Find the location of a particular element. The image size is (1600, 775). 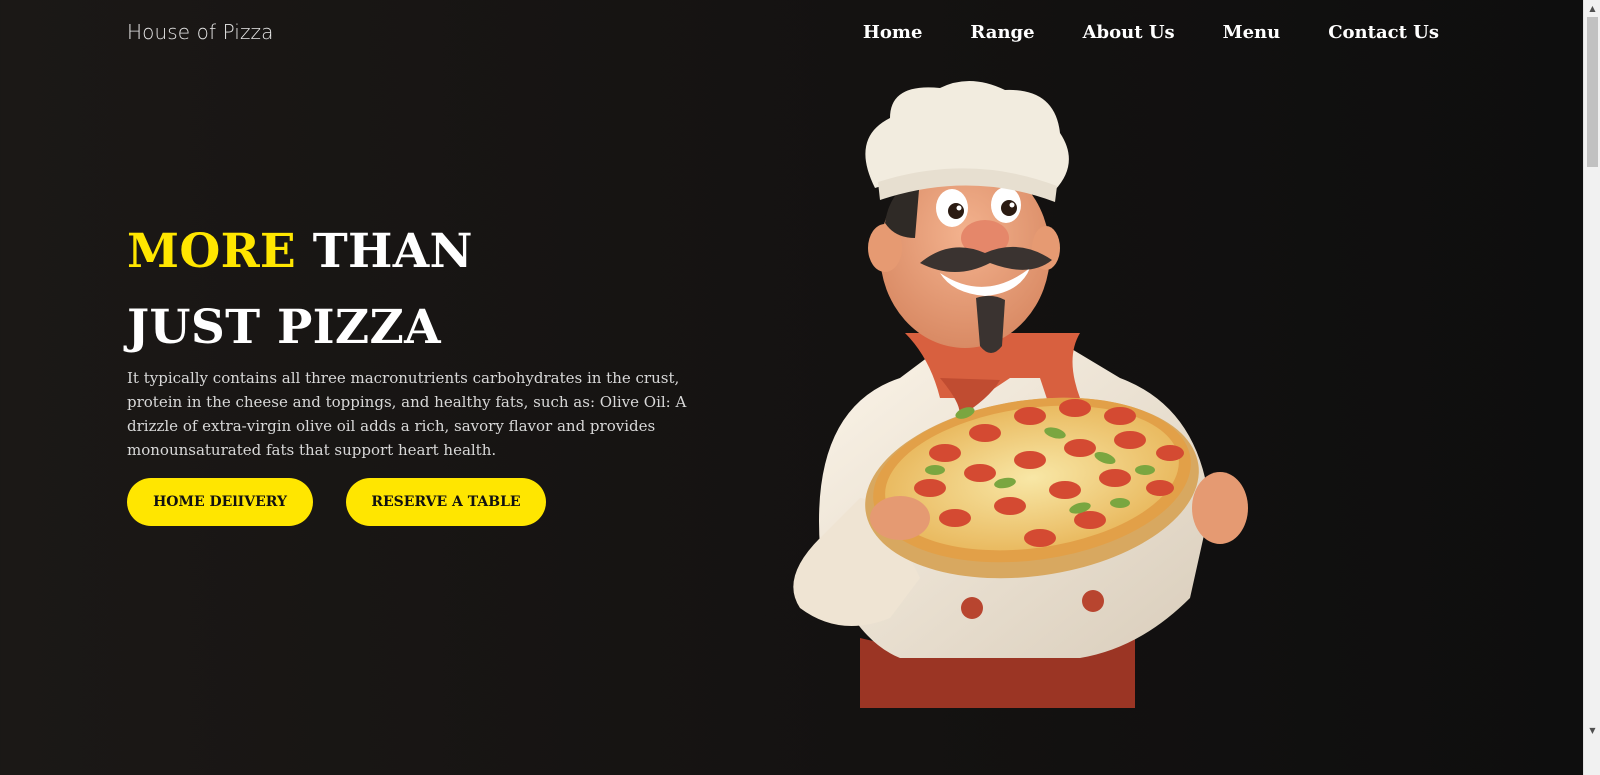

triangle-down-icon: ▼ is located at coordinates (1592, 730).